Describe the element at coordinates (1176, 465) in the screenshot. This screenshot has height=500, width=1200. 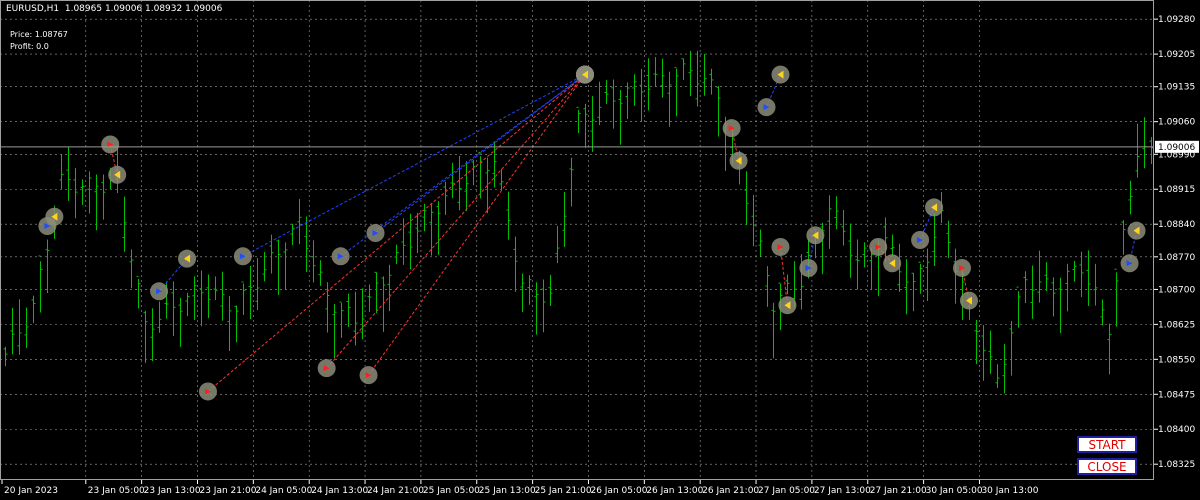
I see `price-tick-label: 1.08325` at that location.